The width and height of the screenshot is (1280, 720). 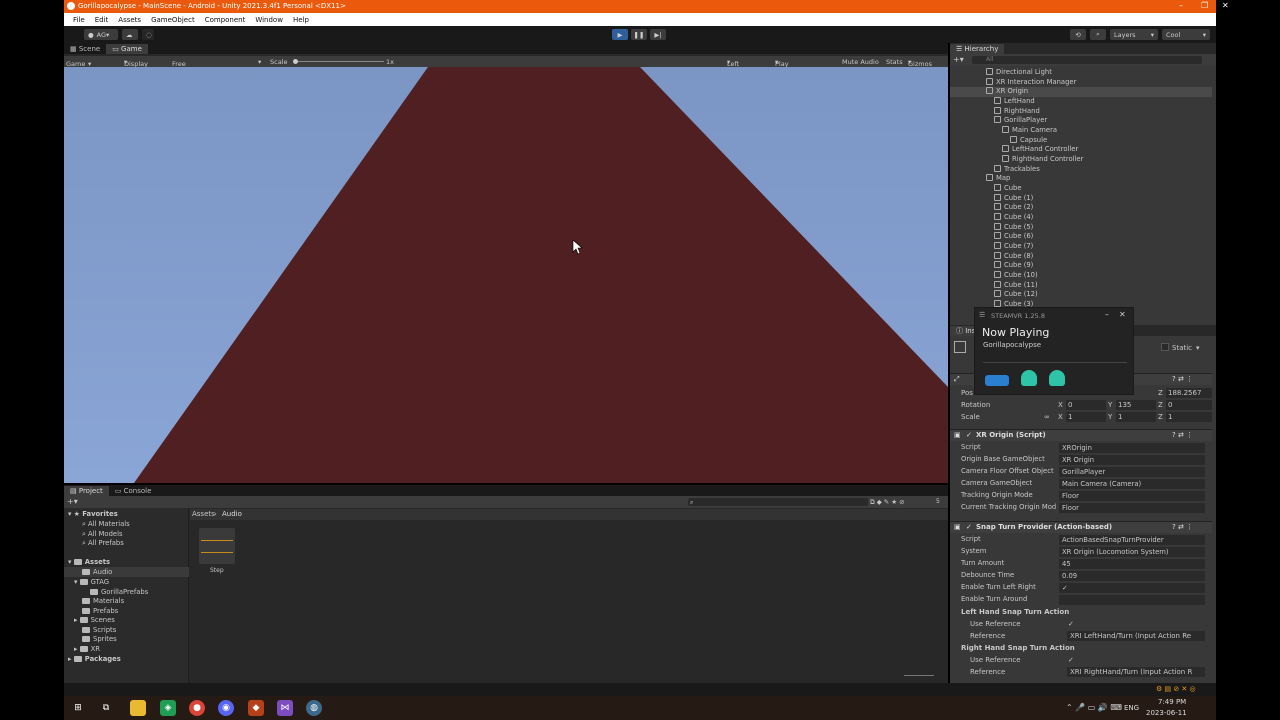 I want to click on layout-dropdown: Cool ▾, so click(x=1186, y=34).